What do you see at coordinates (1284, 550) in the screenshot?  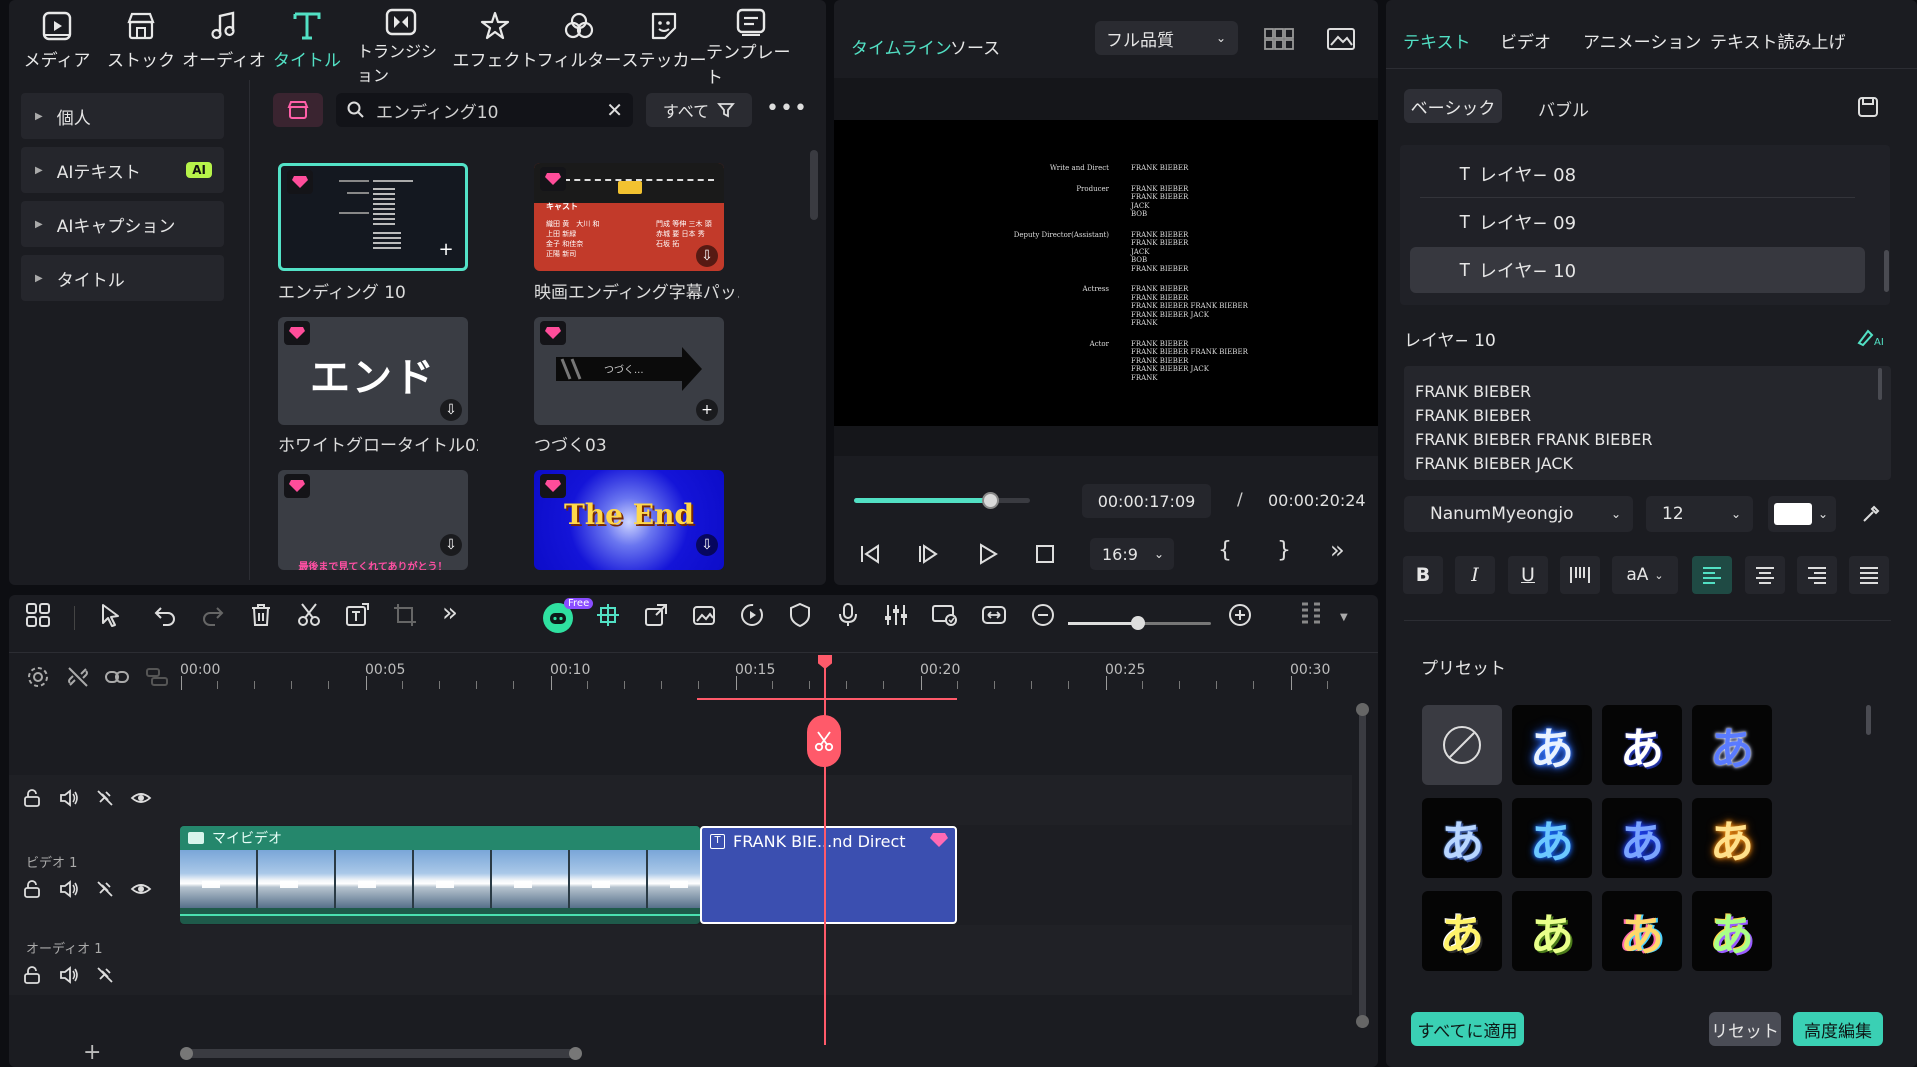 I see `mark-out-icon: }` at bounding box center [1284, 550].